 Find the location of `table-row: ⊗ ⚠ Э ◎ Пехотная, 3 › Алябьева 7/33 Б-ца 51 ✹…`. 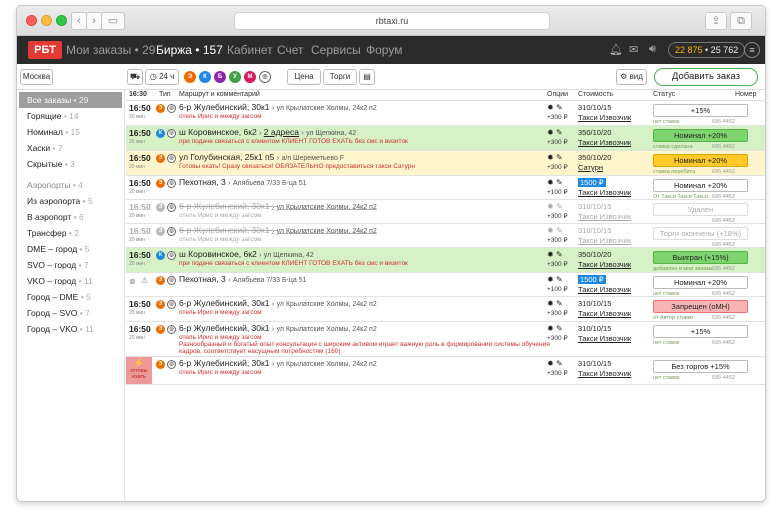

table-row: ⊗ ⚠ Э ◎ Пехотная, 3 › Алябьева 7/33 Б-ца 51 ✹… is located at coordinates (445, 285).